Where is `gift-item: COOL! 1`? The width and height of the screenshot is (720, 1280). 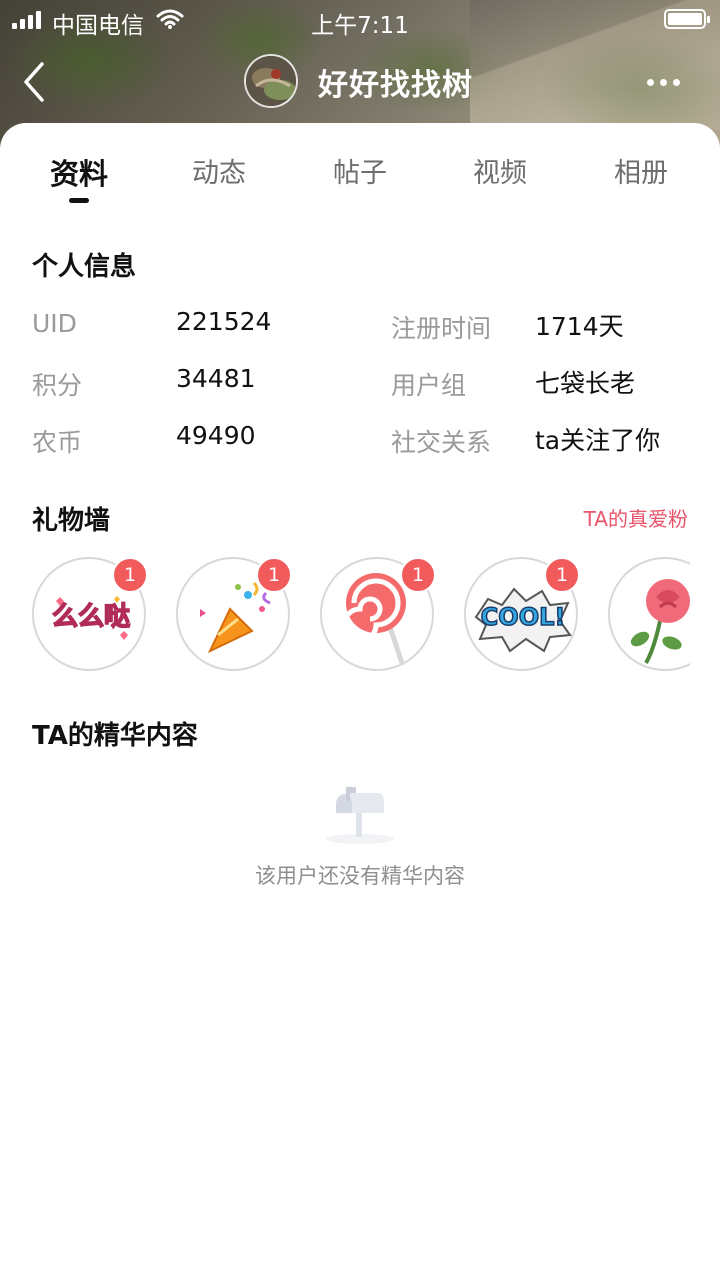 gift-item: COOL! 1 is located at coordinates (522, 614).